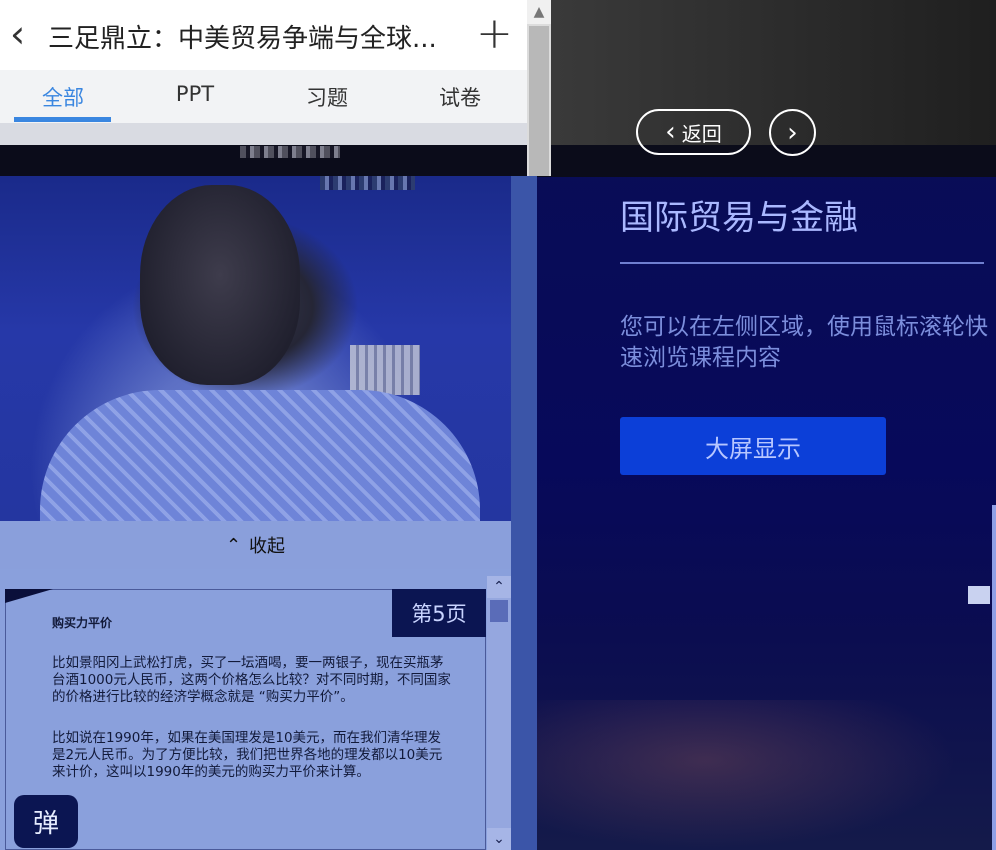  Describe the element at coordinates (260, 455) in the screenshot. I see `video-lecturer-shirt` at that location.